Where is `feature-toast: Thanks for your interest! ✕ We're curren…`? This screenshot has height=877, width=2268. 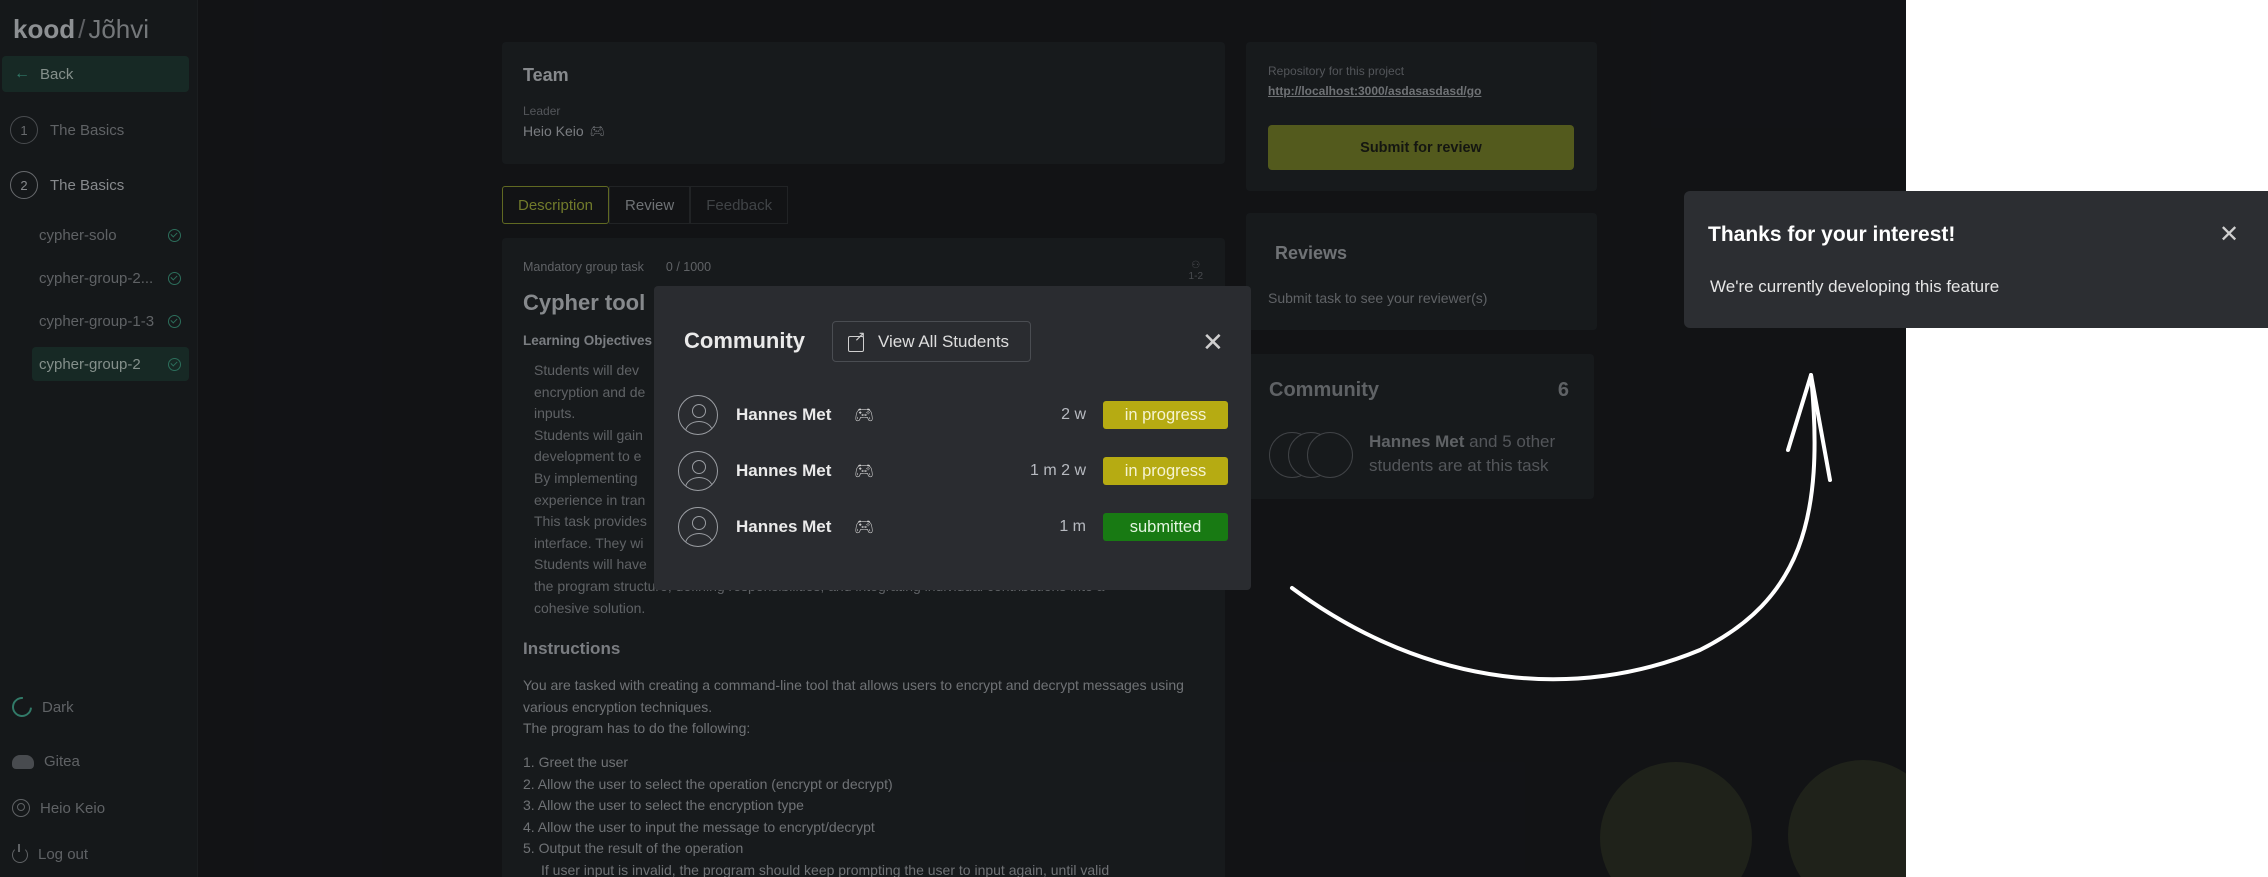
feature-toast: Thanks for your interest! ✕ We're curren… is located at coordinates (1976, 259).